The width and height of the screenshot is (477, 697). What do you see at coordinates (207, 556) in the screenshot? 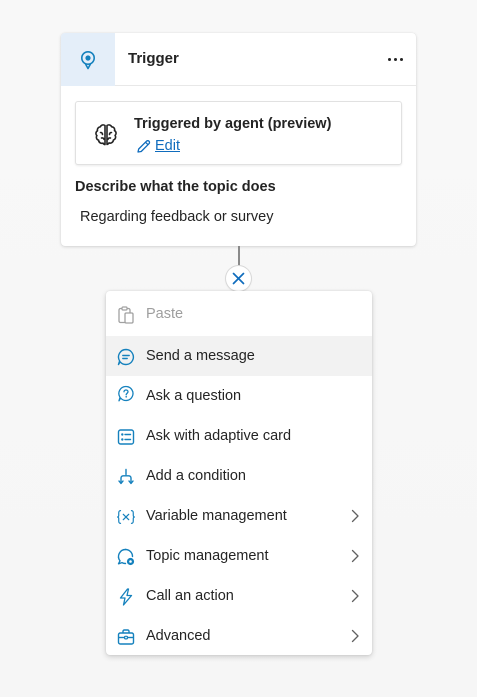
I see `menu-item-label: Topic management` at bounding box center [207, 556].